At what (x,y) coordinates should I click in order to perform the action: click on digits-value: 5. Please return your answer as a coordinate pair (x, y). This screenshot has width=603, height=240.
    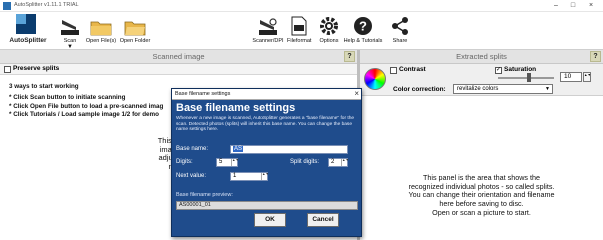
    Looking at the image, I should click on (221, 162).